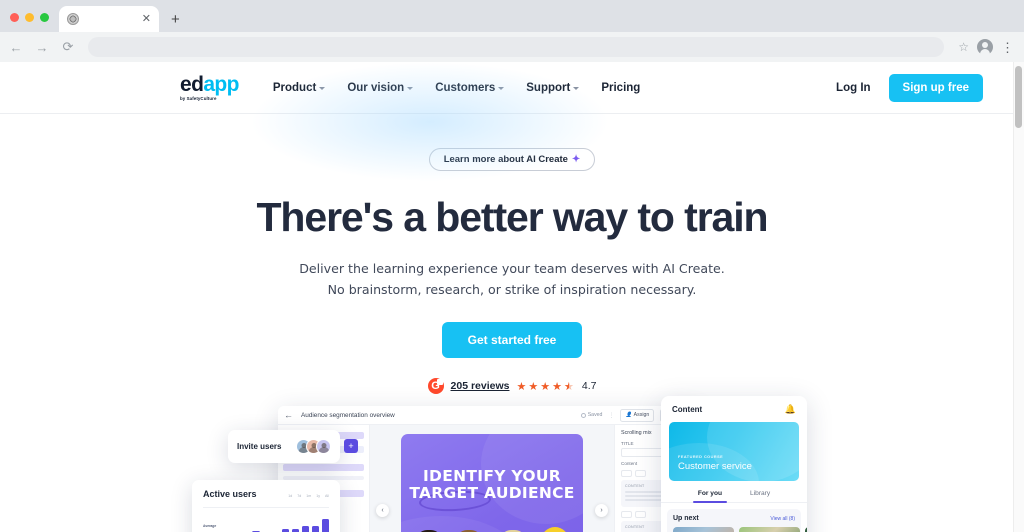 Image resolution: width=1024 pixels, height=532 pixels. I want to click on logo-text-accent: app, so click(221, 84).